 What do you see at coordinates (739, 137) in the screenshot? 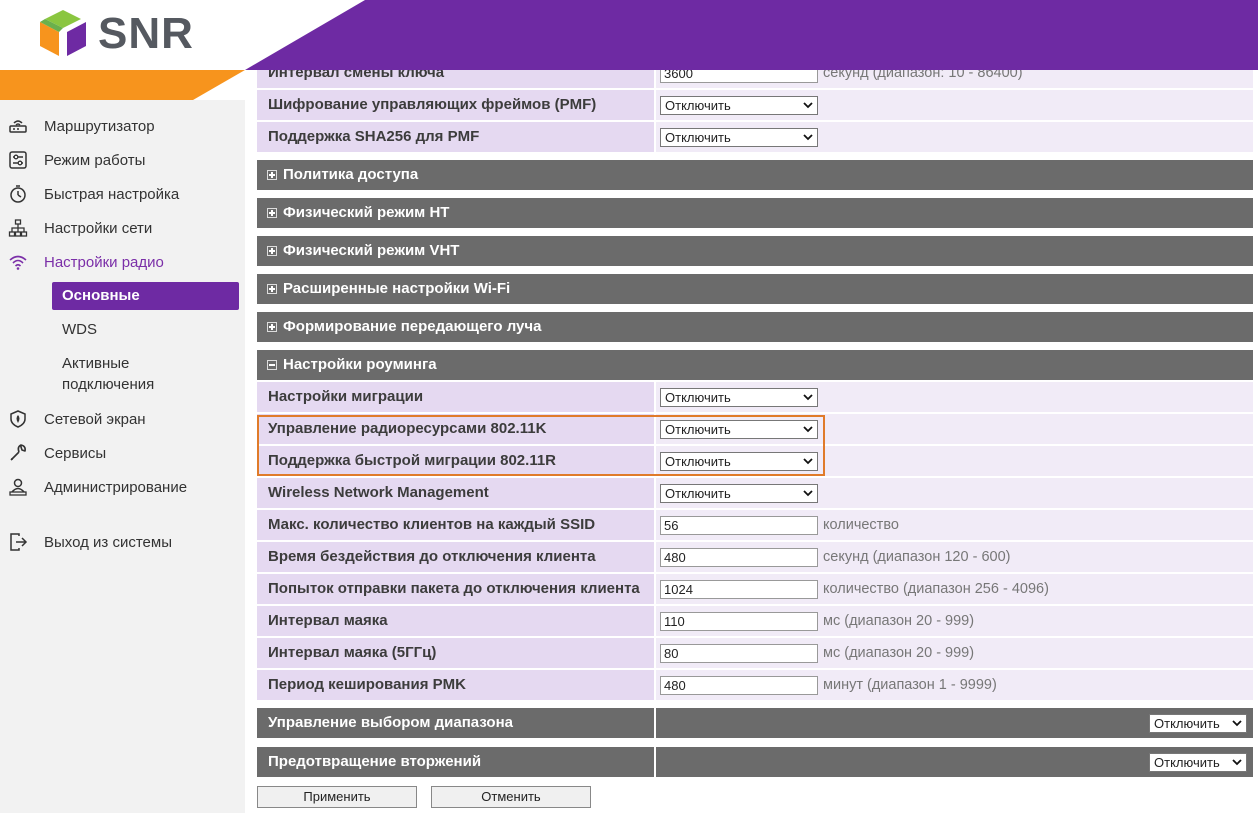
I see `sha256-select: Отключить` at bounding box center [739, 137].